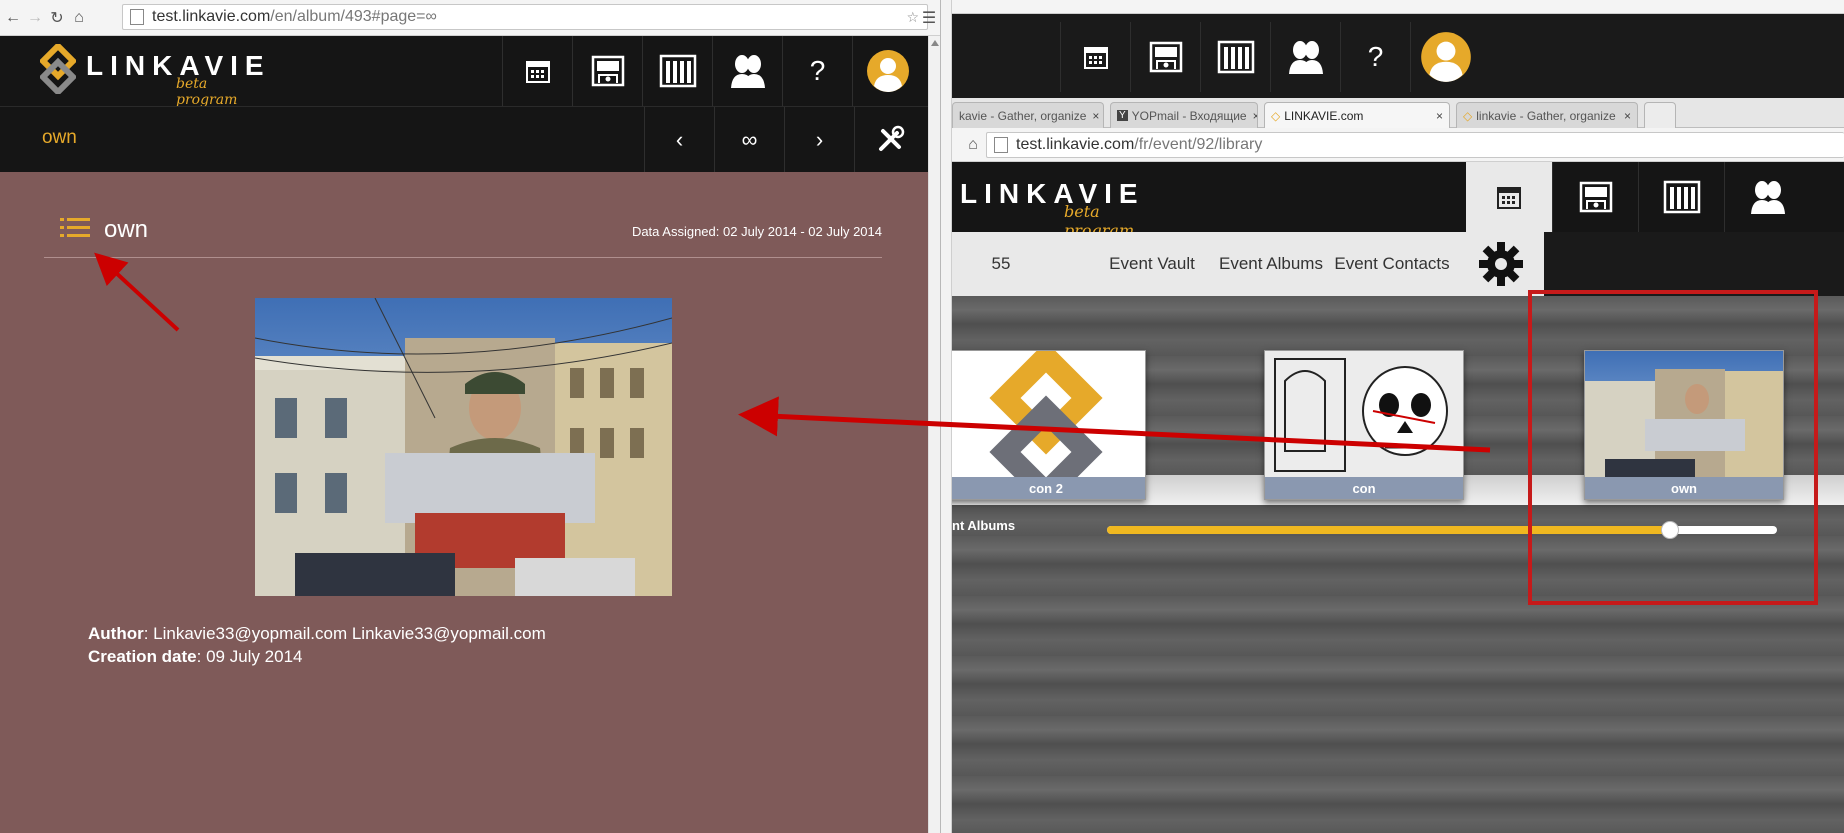 The image size is (1844, 833). Describe the element at coordinates (1398, 201) in the screenshot. I see `right-app-header: LINKAVIE beta program` at that location.